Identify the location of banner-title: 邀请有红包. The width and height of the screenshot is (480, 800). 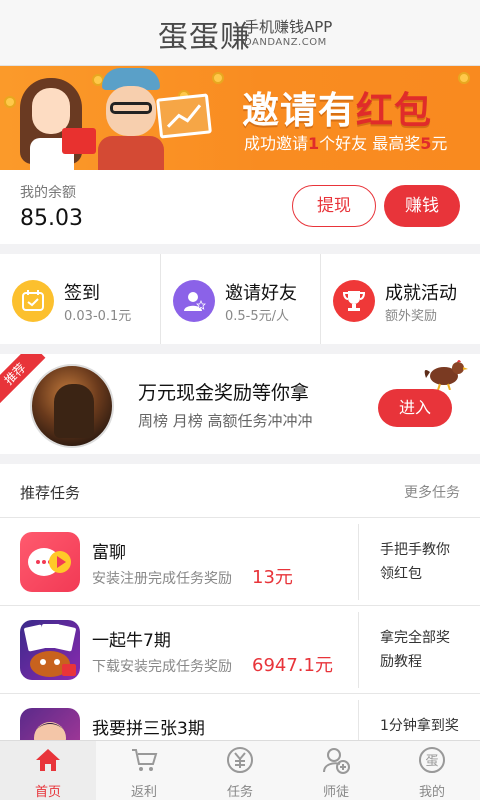
(337, 110).